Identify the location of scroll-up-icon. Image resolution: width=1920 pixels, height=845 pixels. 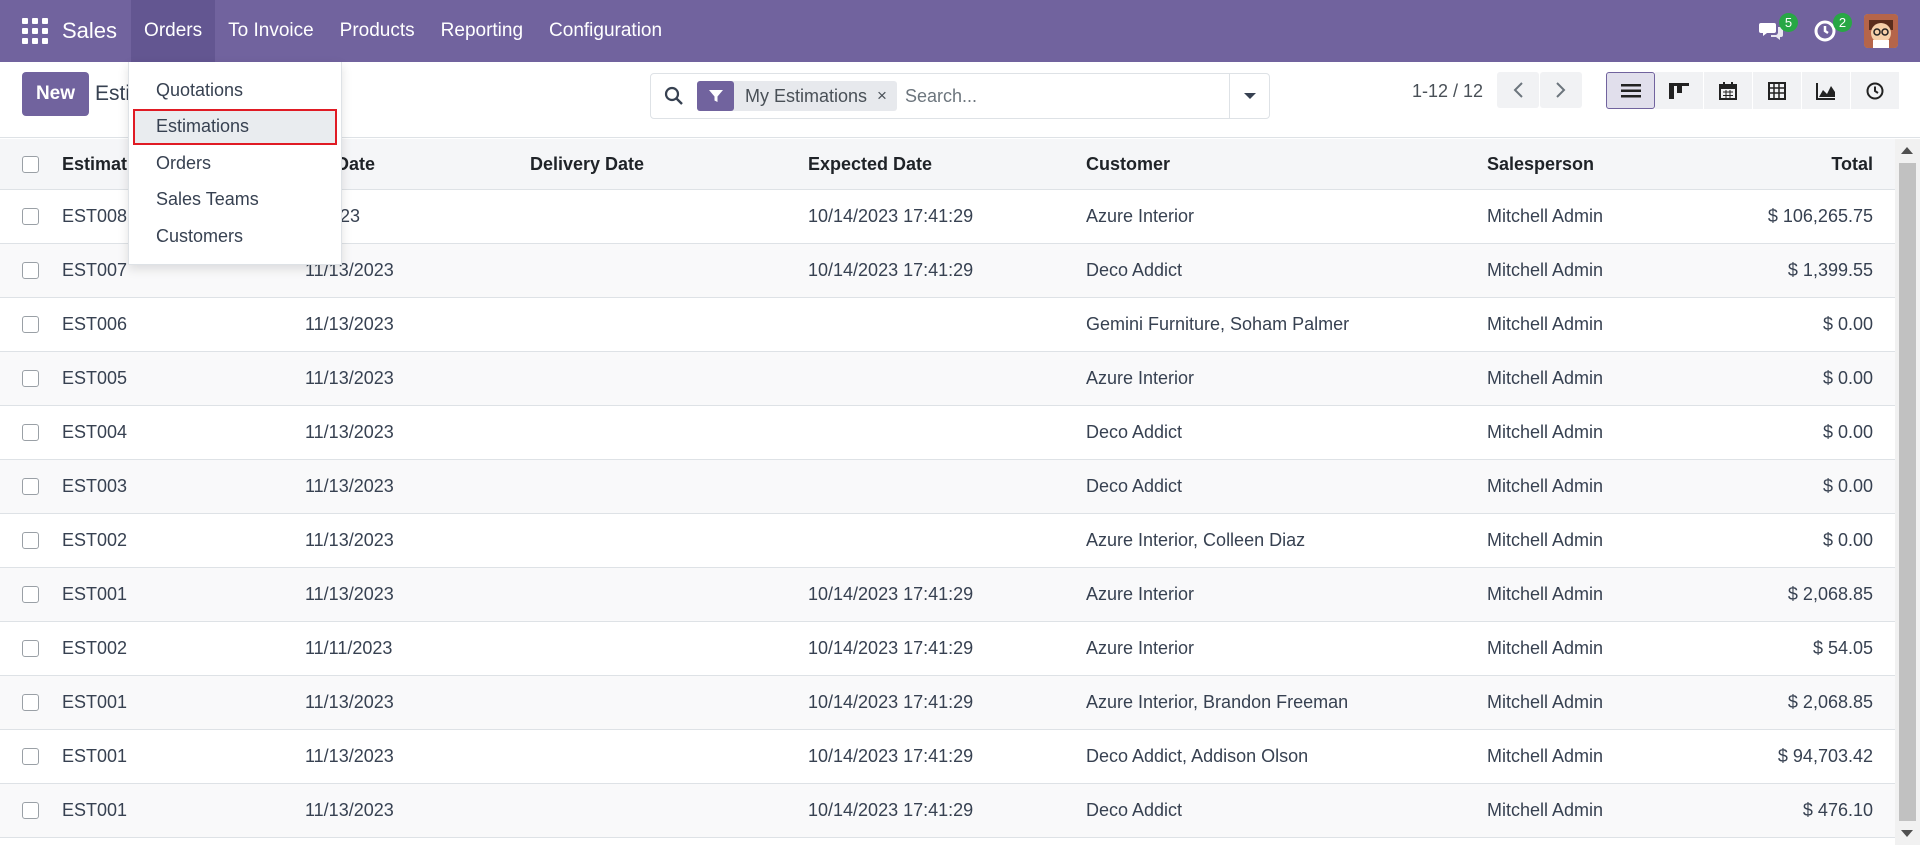
(1907, 150).